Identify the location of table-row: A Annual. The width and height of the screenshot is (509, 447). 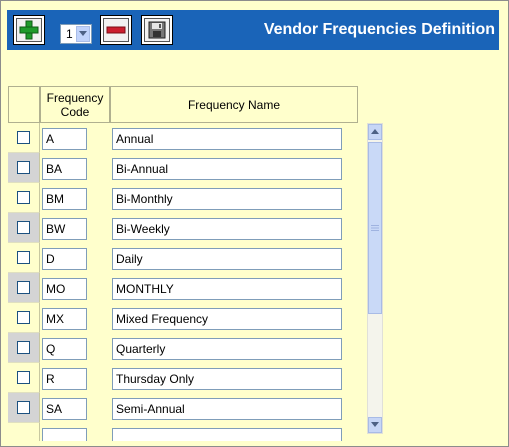
(183, 138).